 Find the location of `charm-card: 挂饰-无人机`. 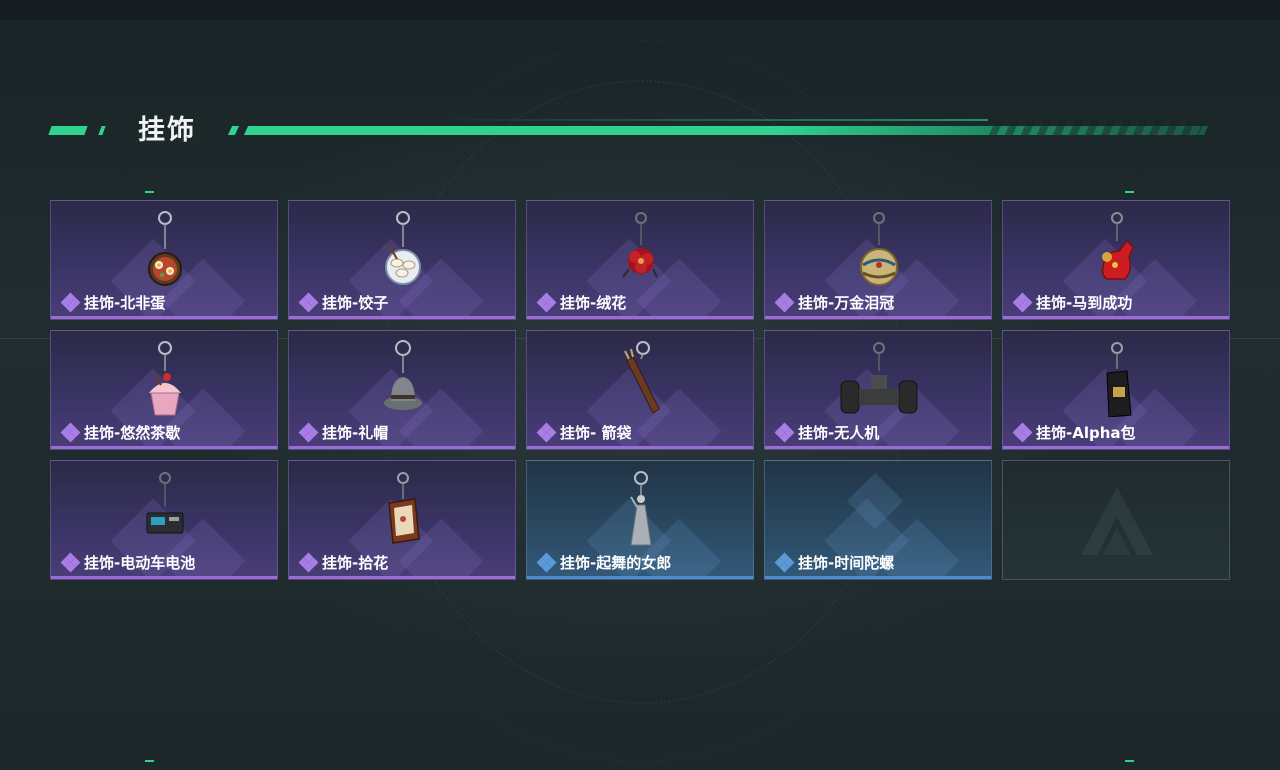

charm-card: 挂饰-无人机 is located at coordinates (878, 390).